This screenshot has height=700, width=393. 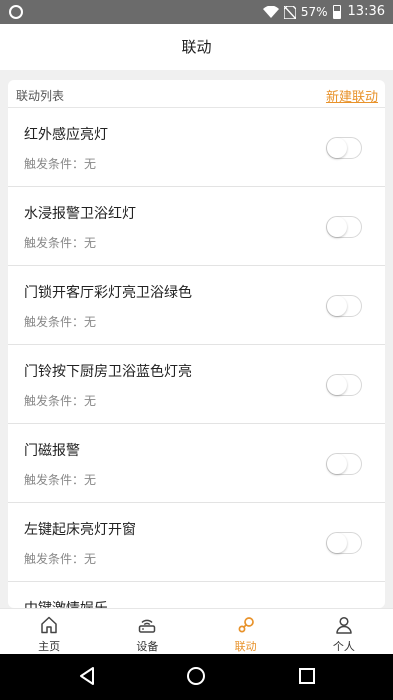 I want to click on link-icon, so click(x=246, y=625).